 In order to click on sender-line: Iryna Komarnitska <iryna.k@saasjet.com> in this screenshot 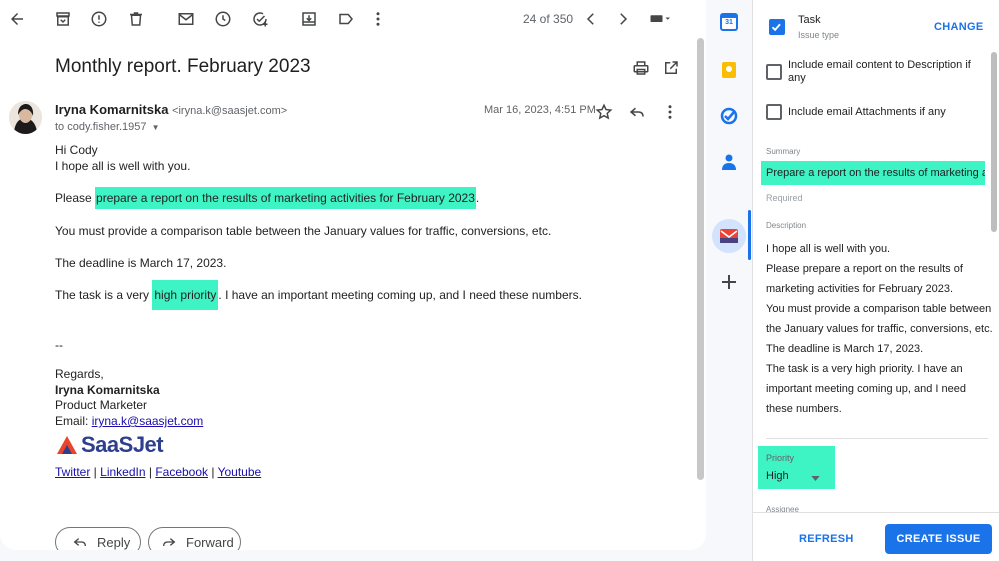, I will do `click(171, 109)`.